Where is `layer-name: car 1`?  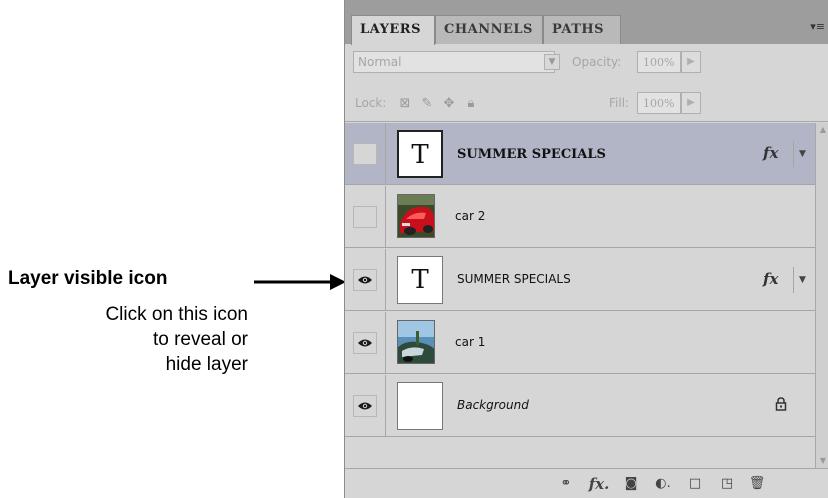
layer-name: car 1 is located at coordinates (470, 342).